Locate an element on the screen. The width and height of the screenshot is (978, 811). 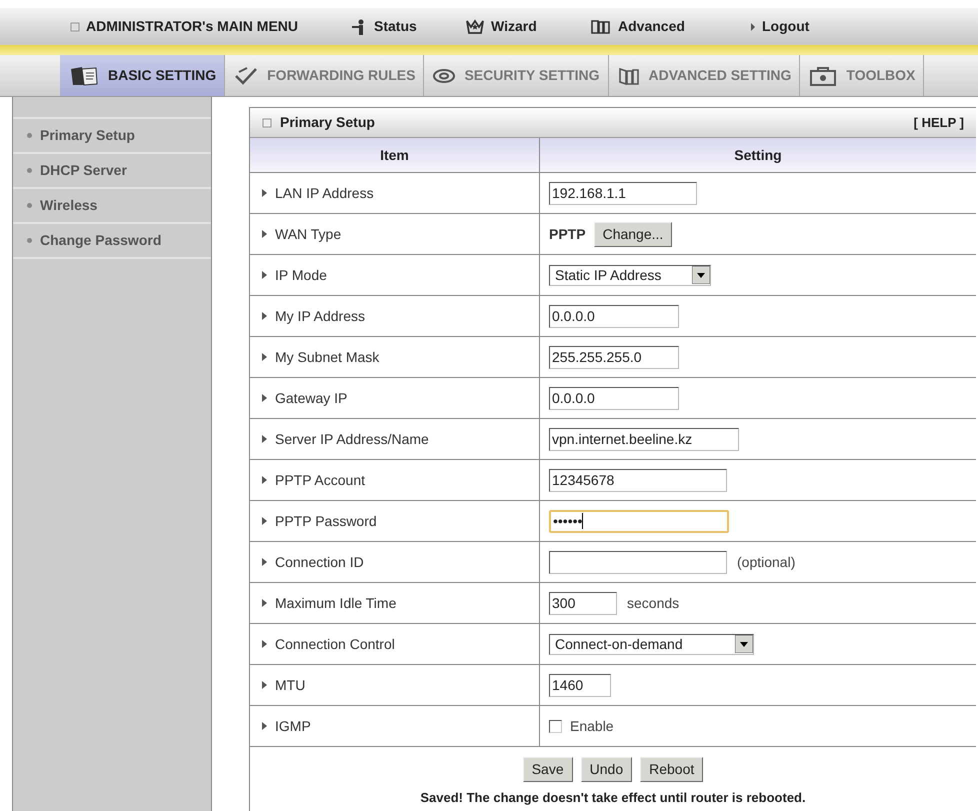
field-suffix: seconds is located at coordinates (653, 603).